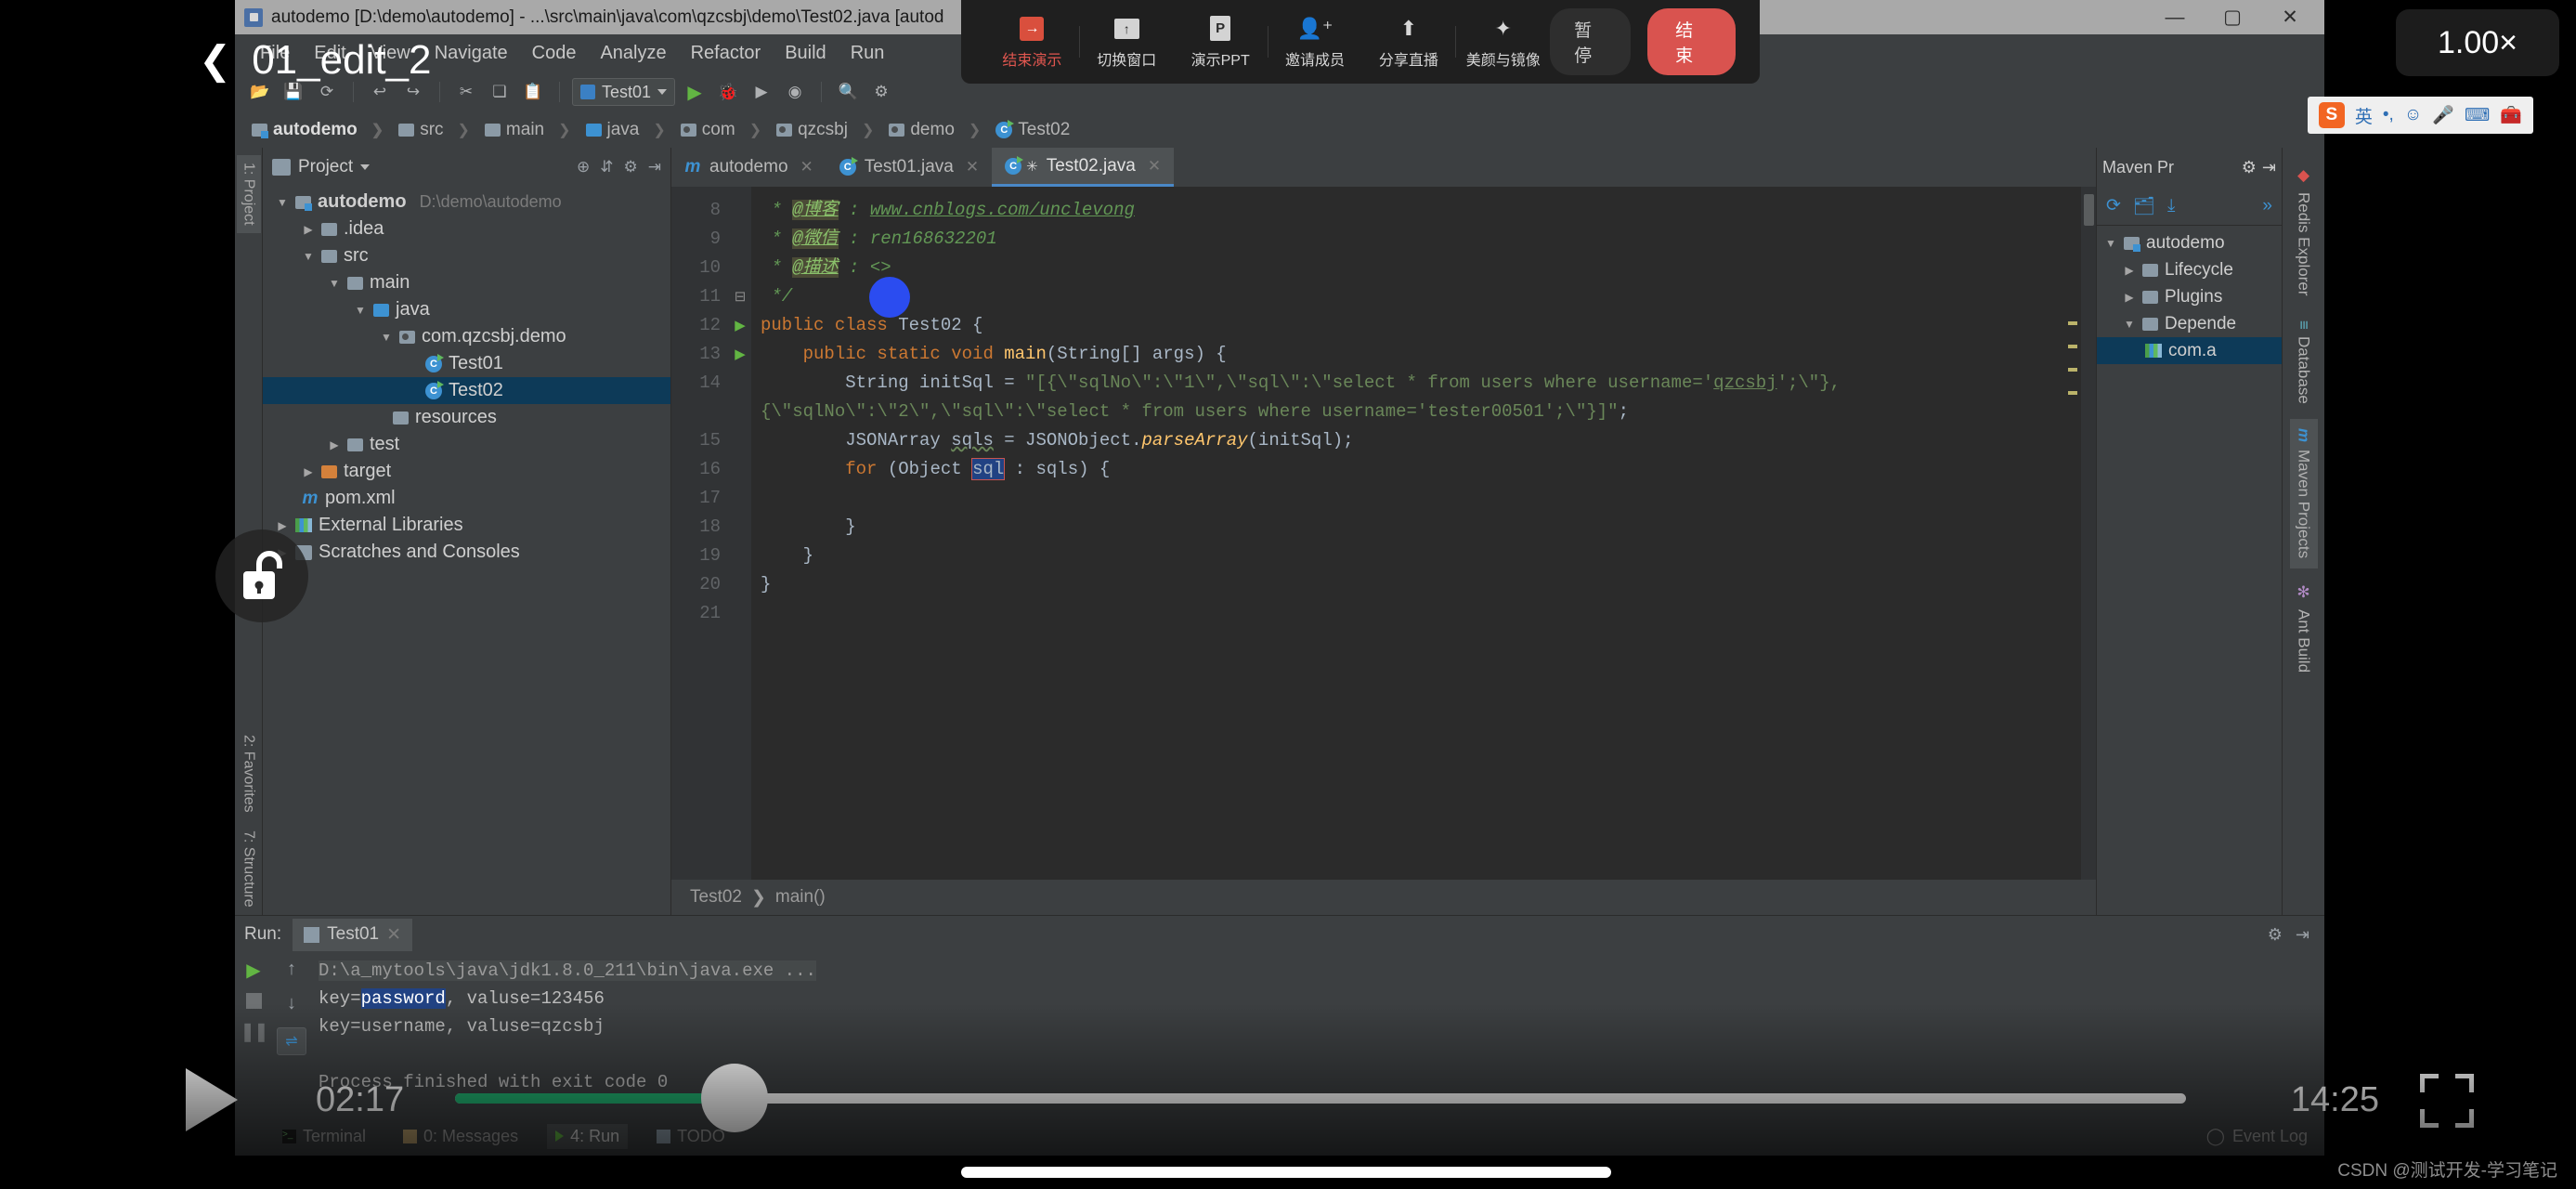 The image size is (2576, 1189). What do you see at coordinates (695, 92) in the screenshot?
I see `run-icon: ▶` at bounding box center [695, 92].